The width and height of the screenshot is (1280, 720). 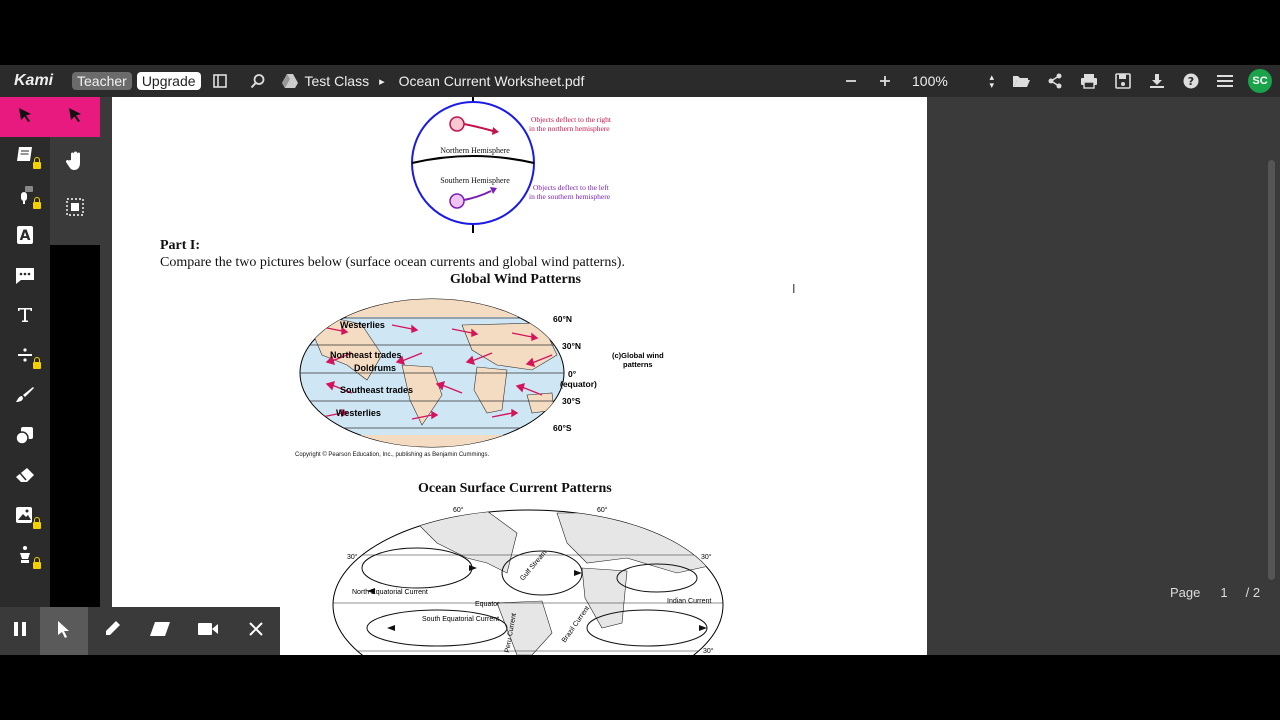 I want to click on open-folder-icon, so click(x=1021, y=81).